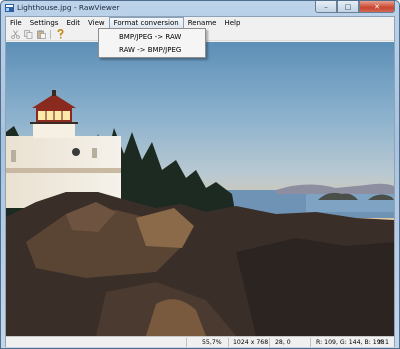 The width and height of the screenshot is (400, 349). Describe the element at coordinates (212, 342) in the screenshot. I see `status-zoom: 55,7%` at that location.